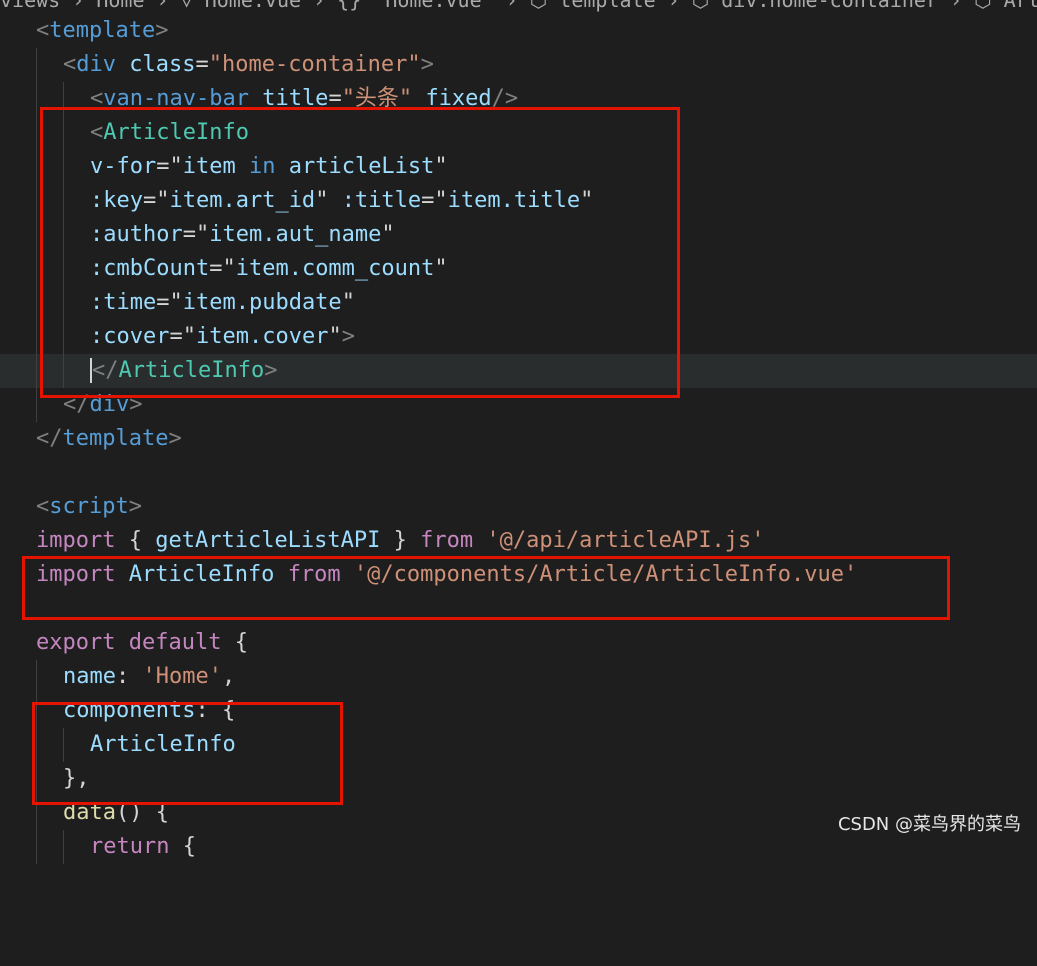 This screenshot has height=966, width=1037. I want to click on code-line: <script>, so click(518, 507).